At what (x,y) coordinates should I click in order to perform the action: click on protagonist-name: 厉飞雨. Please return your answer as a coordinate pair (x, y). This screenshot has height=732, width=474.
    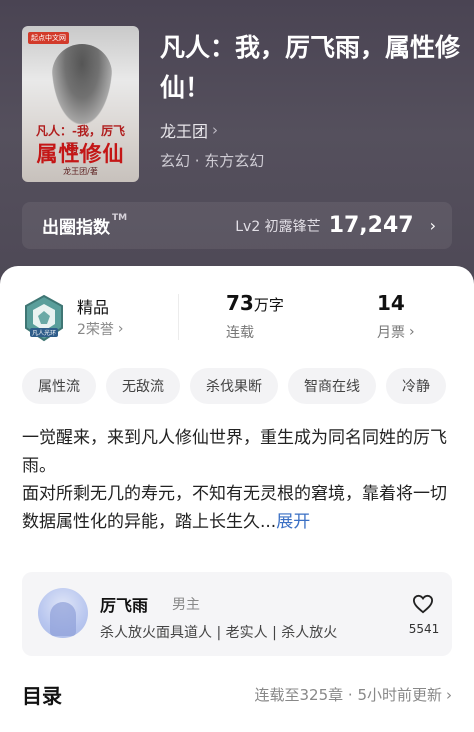
    Looking at the image, I should click on (124, 605).